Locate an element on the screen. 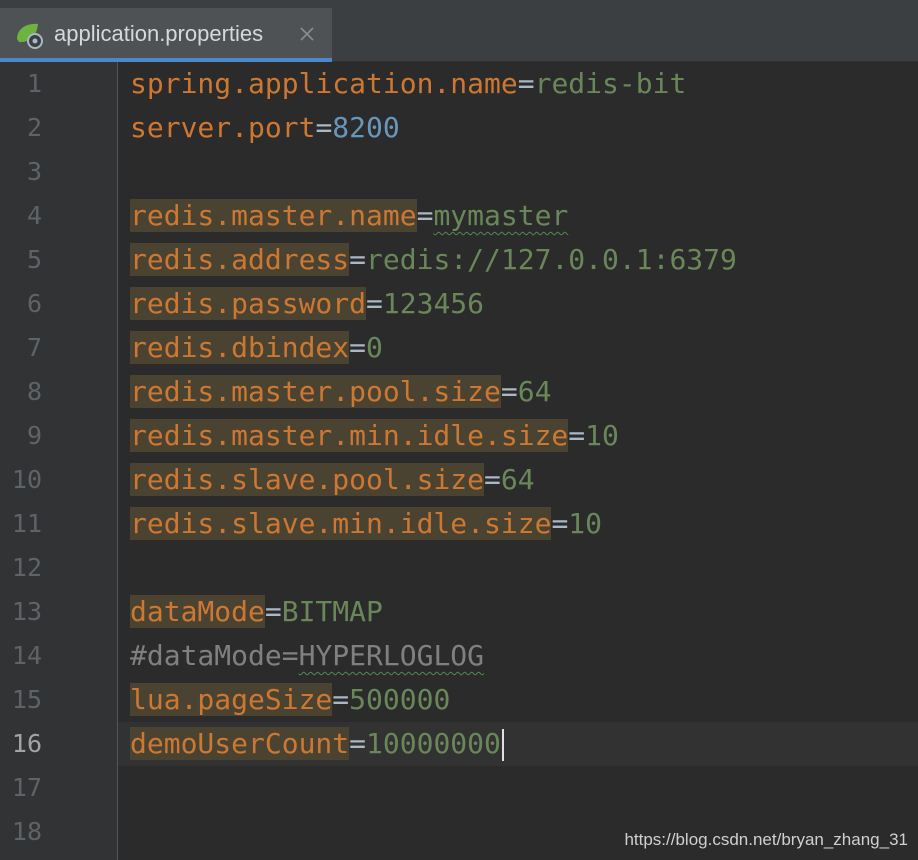 The width and height of the screenshot is (918, 860). line-number: 11 is located at coordinates (26, 523).